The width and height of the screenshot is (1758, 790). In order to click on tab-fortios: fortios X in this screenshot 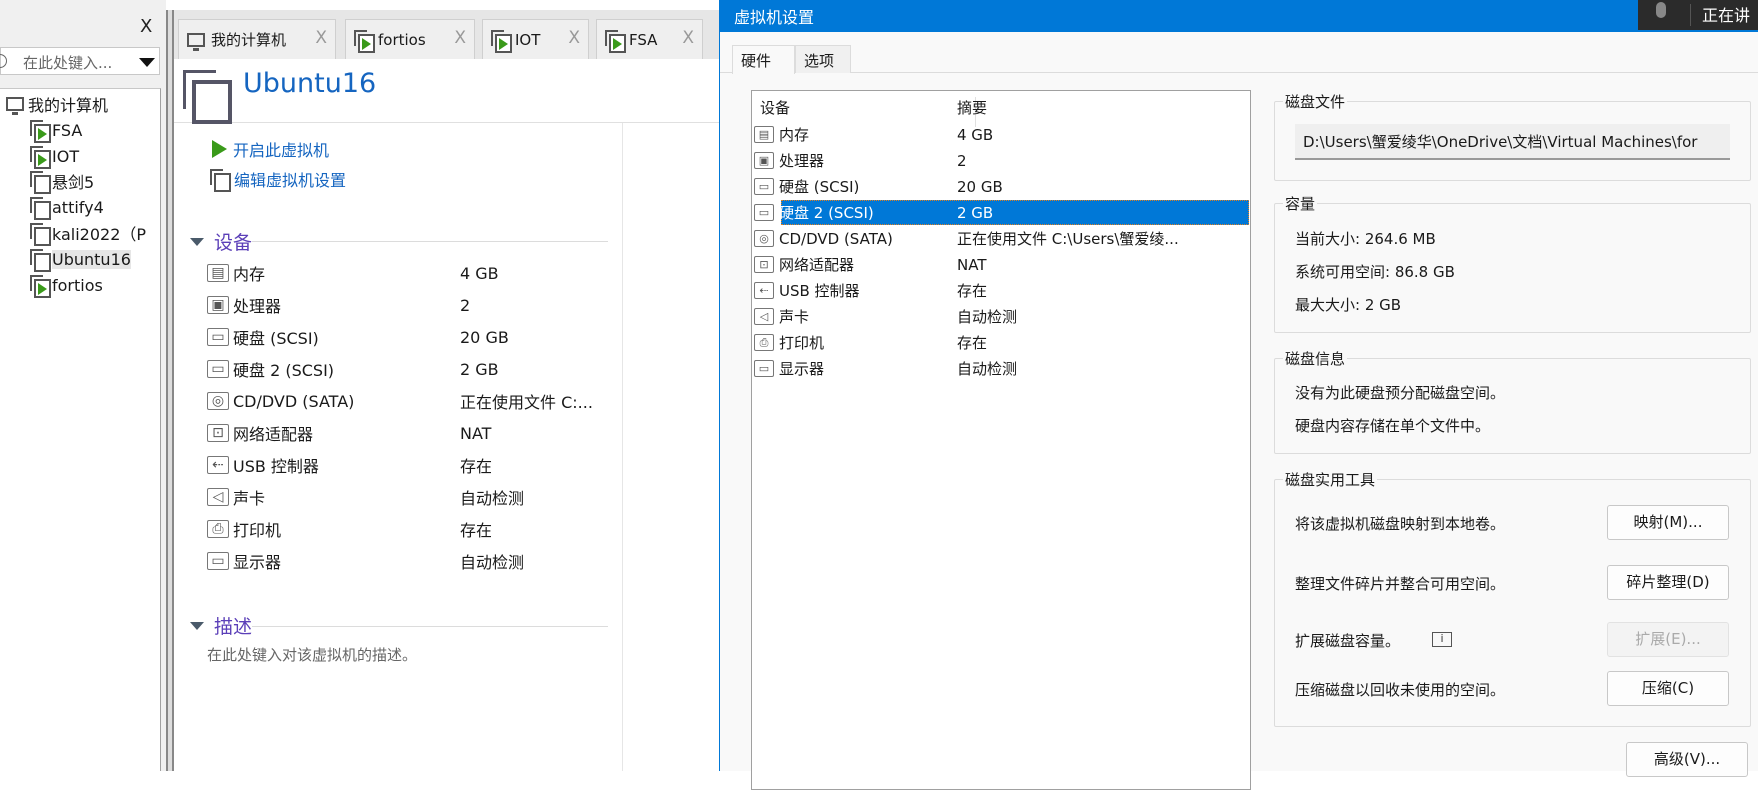, I will do `click(410, 39)`.